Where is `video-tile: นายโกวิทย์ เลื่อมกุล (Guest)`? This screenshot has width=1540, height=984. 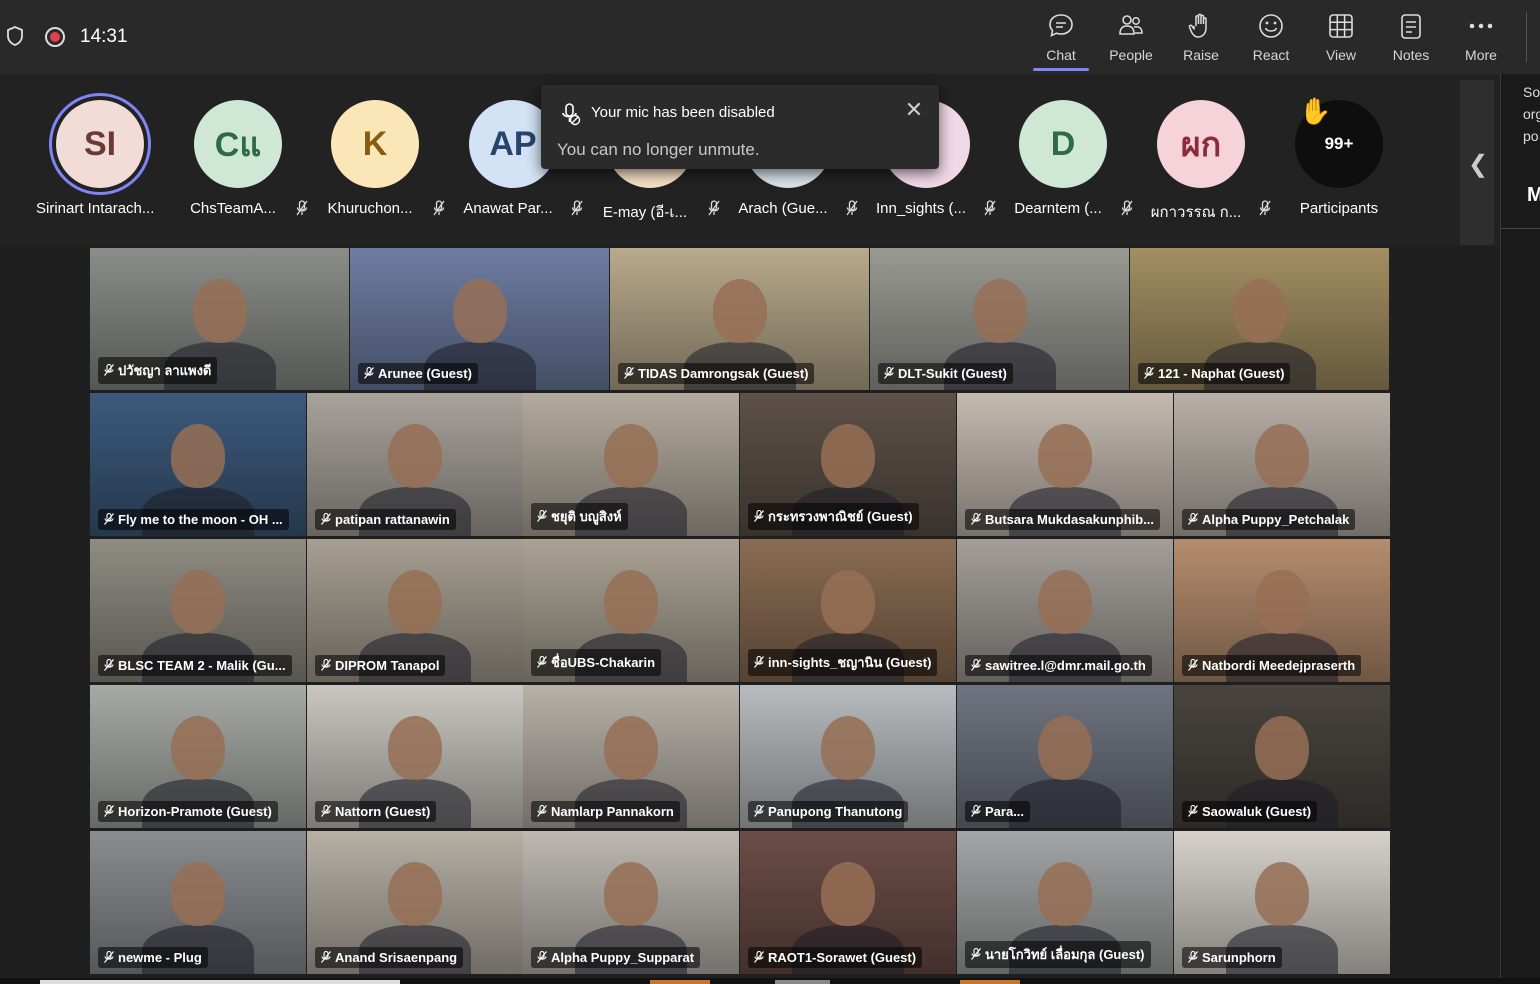
video-tile: นายโกวิทย์ เลื่อมกุล (Guest) is located at coordinates (1065, 902).